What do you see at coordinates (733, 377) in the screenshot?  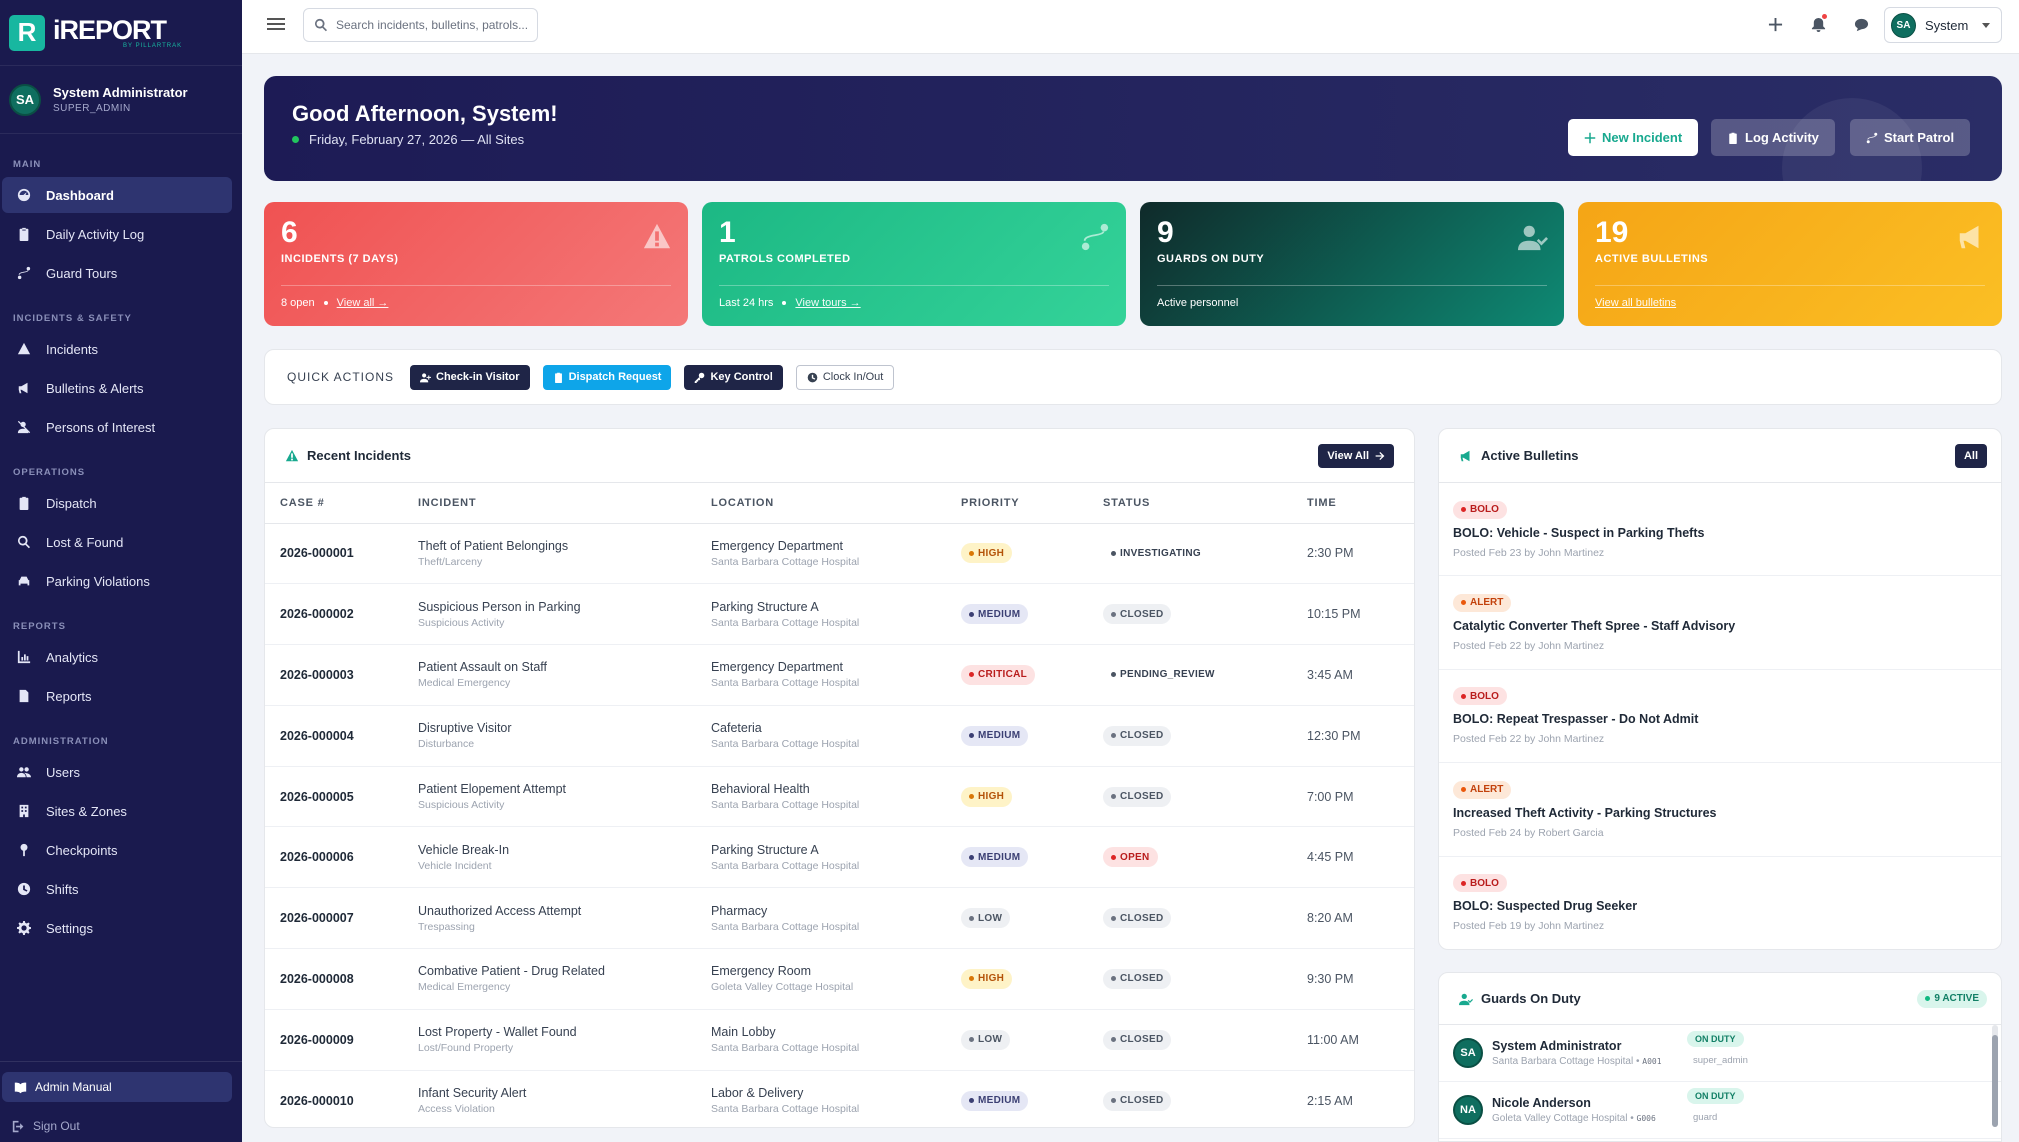 I see `key-control-button: Key Control` at bounding box center [733, 377].